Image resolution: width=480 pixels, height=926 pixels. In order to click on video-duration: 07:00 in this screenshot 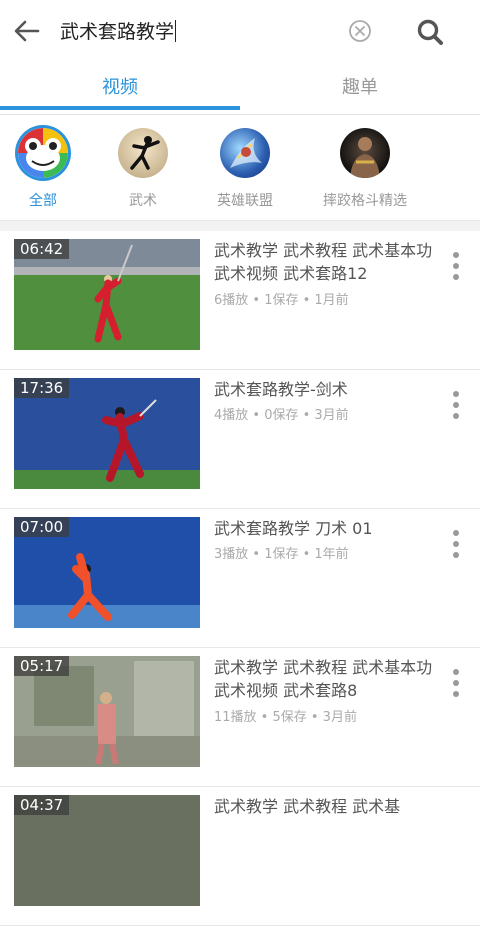, I will do `click(42, 527)`.